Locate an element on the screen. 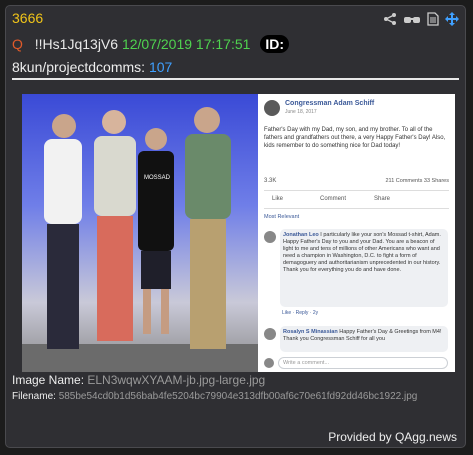 The height and width of the screenshot is (455, 473). provider-credit: Provided by QAgg.news is located at coordinates (392, 437).